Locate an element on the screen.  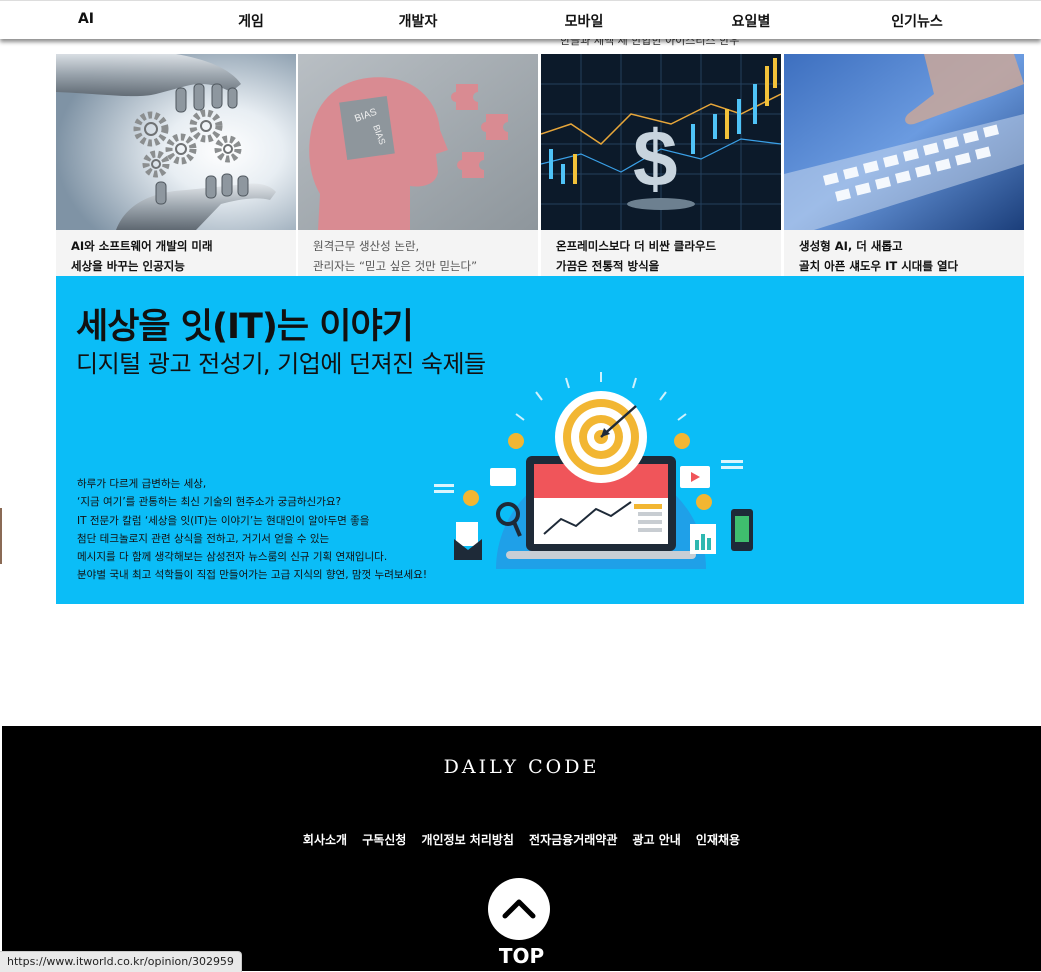
nav-item-popular-news: 인기뉴스 is located at coordinates (917, 21).